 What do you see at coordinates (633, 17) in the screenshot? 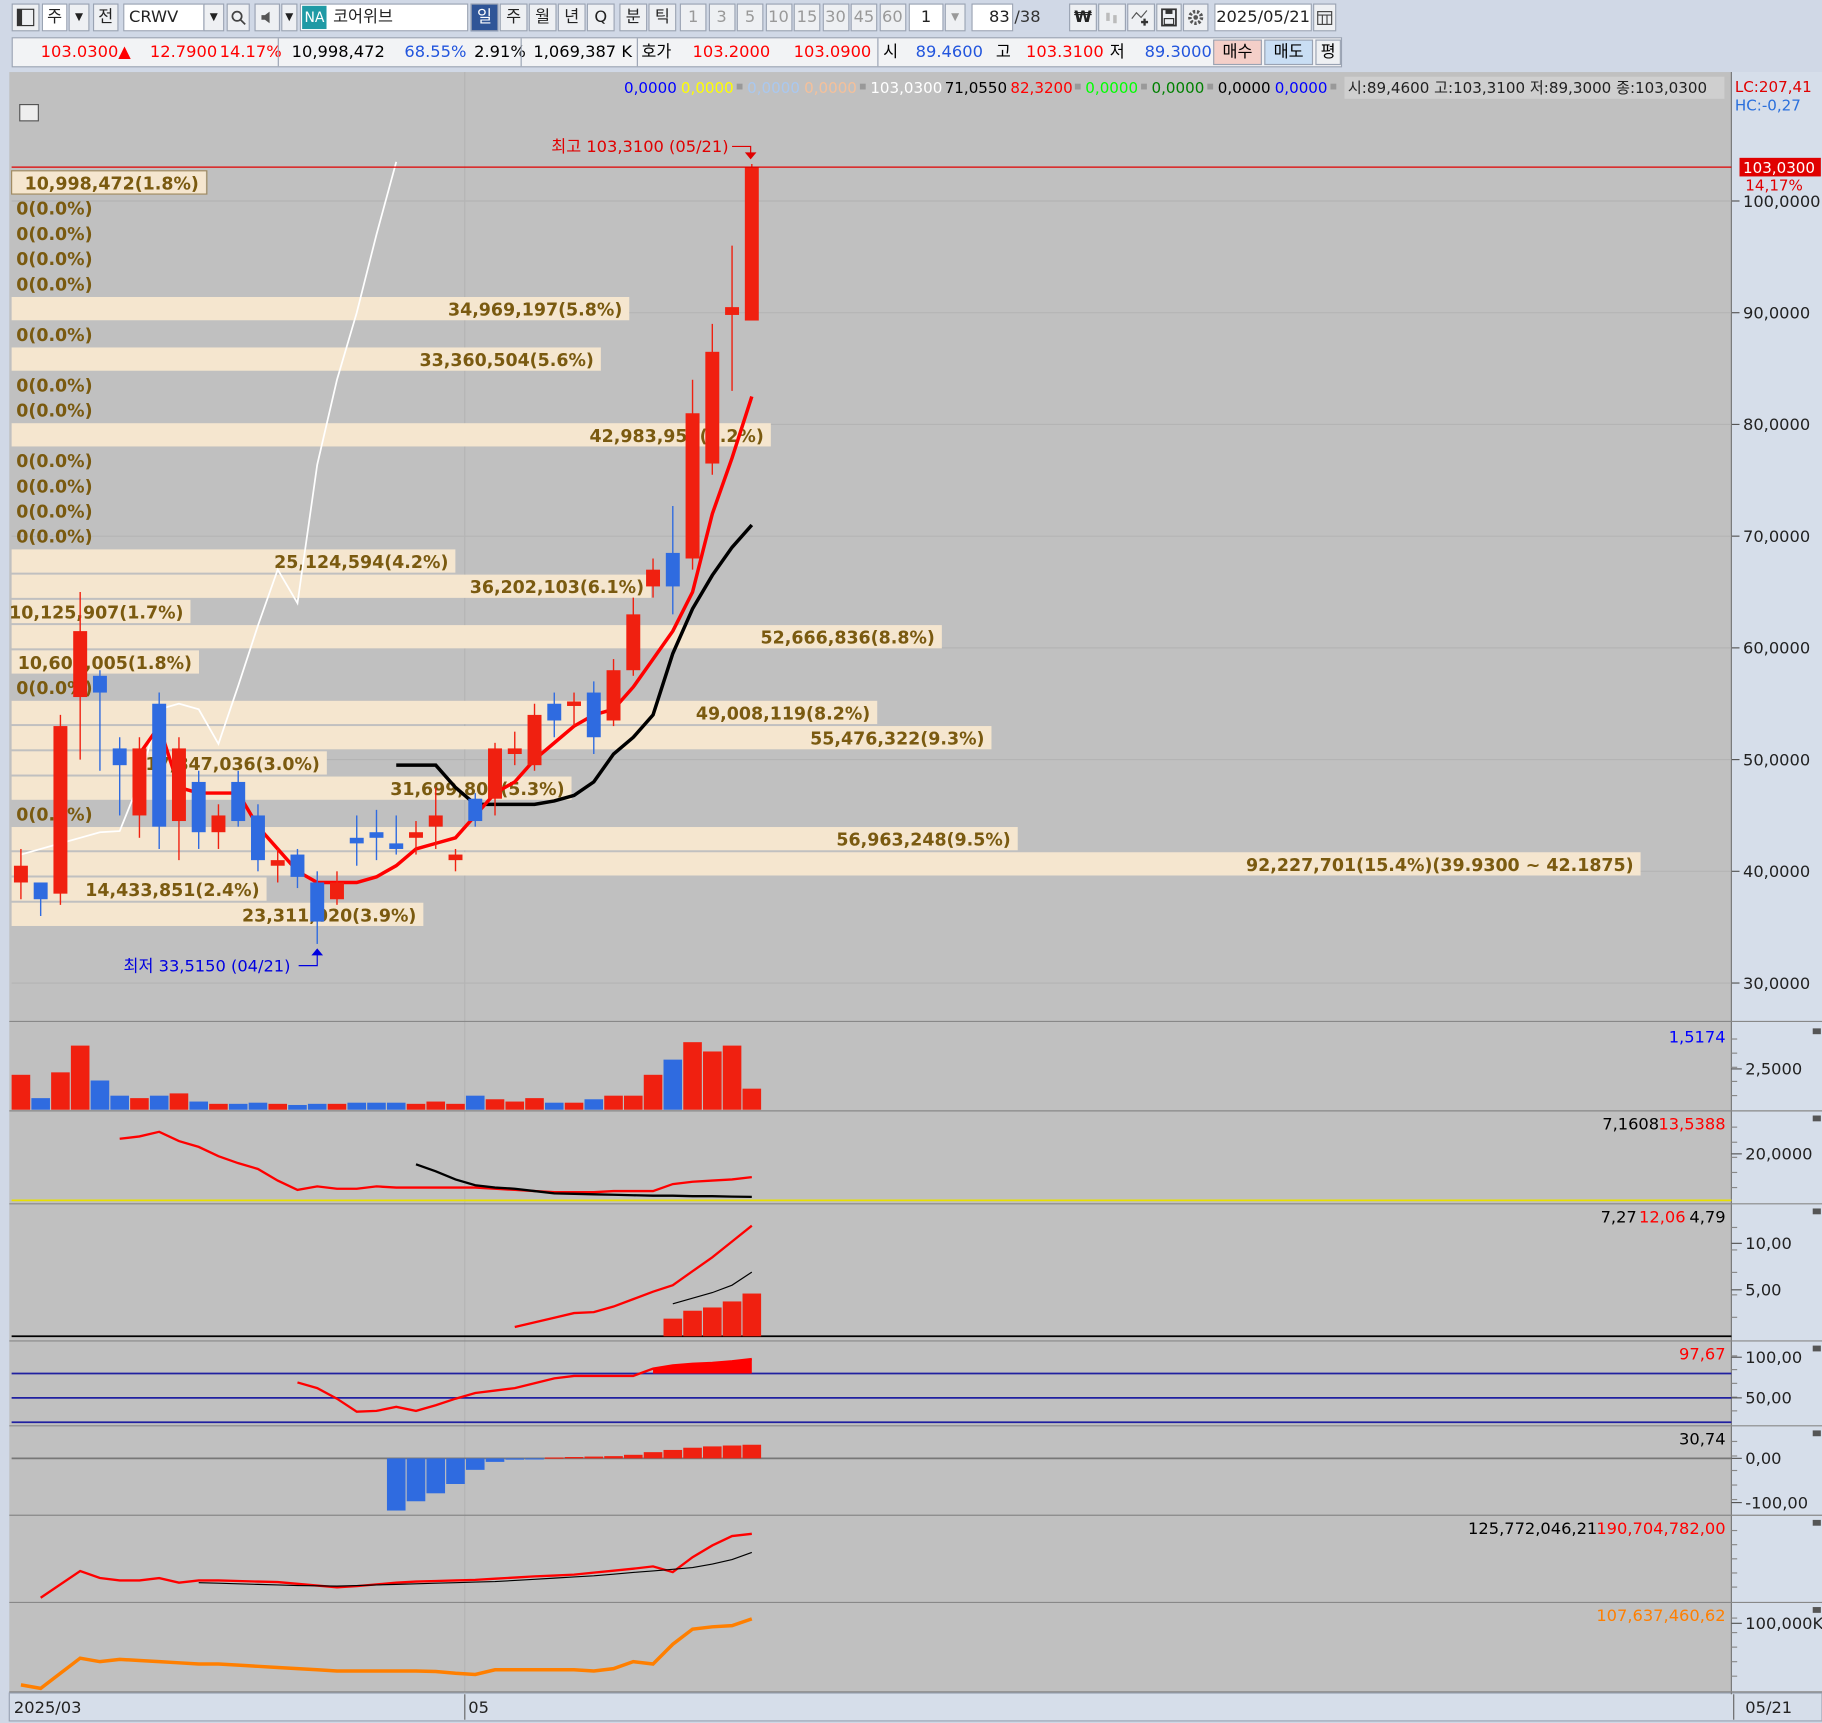
I see `minute-tick-tab-0: 분` at bounding box center [633, 17].